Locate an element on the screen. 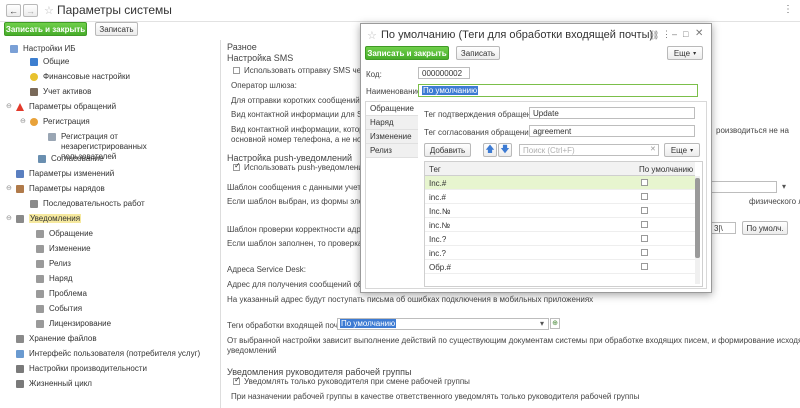  incoming-tags-dropdown-icon: ▾ is located at coordinates (542, 323).